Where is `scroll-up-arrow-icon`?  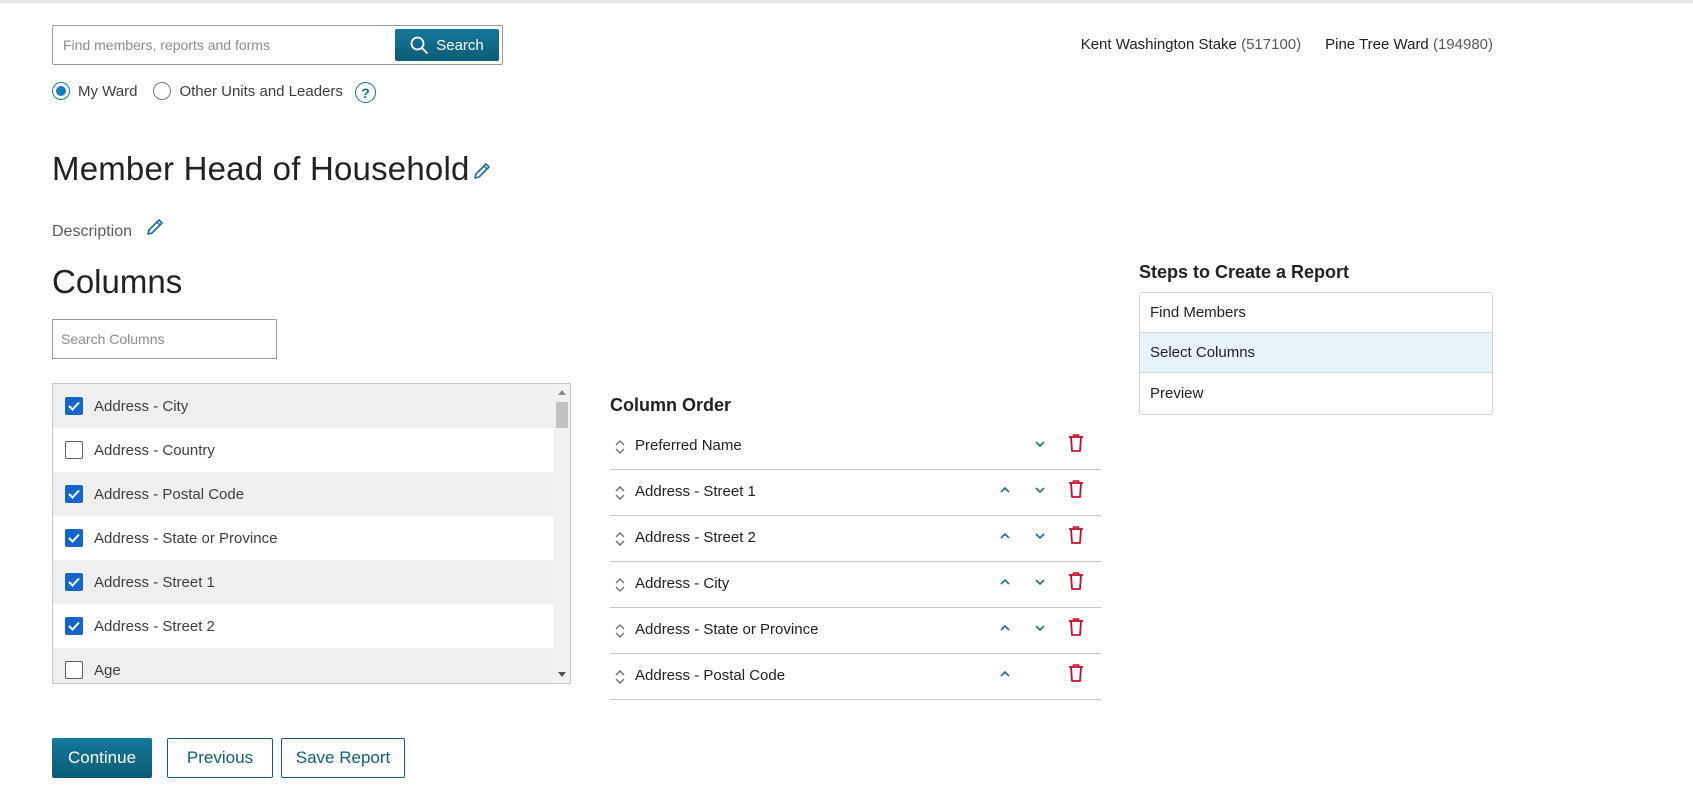 scroll-up-arrow-icon is located at coordinates (562, 392).